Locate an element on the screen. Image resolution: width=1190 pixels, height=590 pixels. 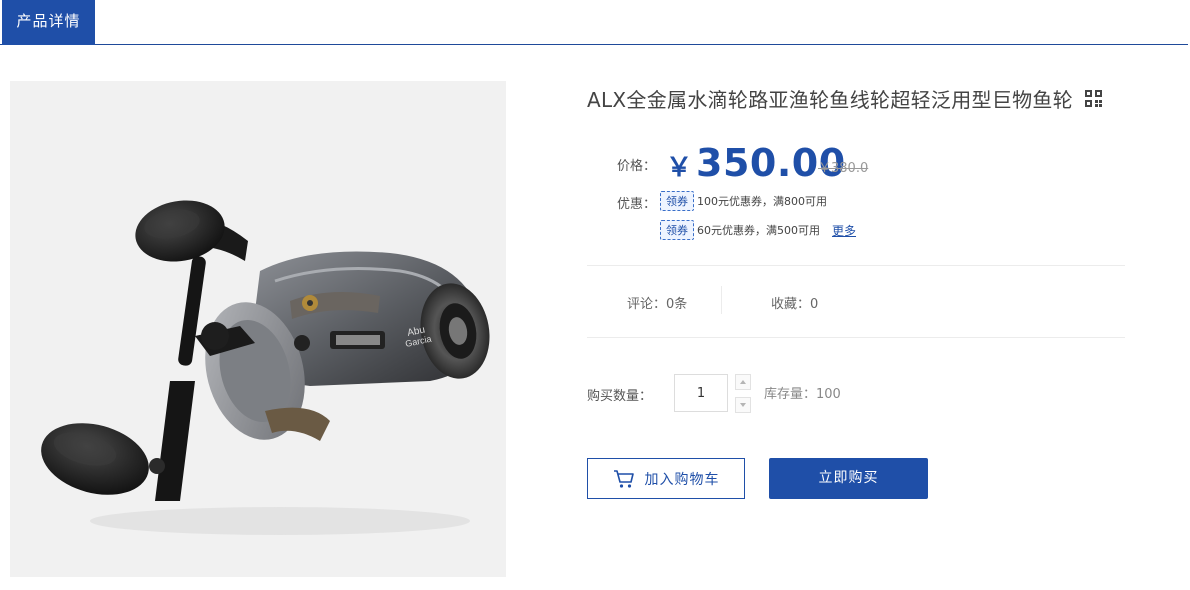
shopping-cart-icon is located at coordinates (623, 478).